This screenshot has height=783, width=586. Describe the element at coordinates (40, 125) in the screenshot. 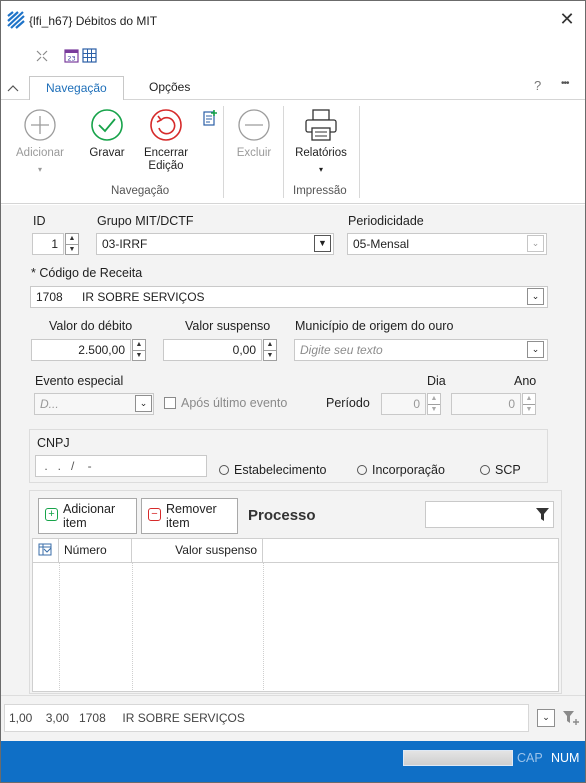

I see `add-circle-icon` at that location.